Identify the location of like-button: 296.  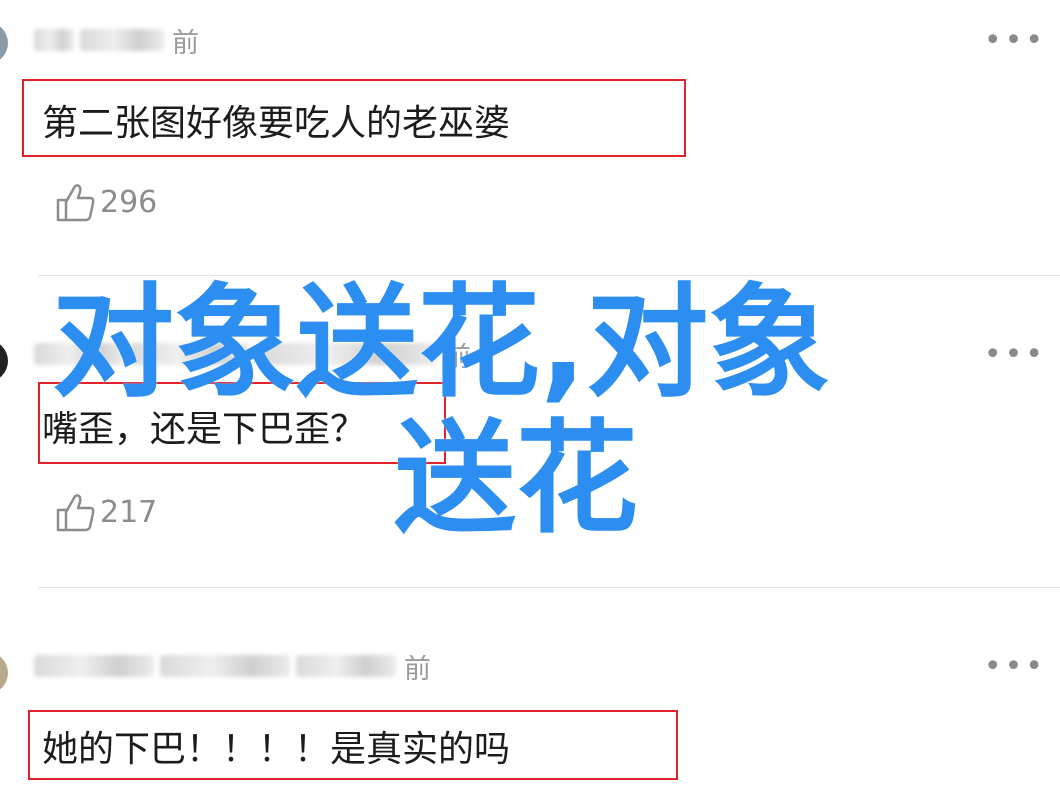
(105, 202).